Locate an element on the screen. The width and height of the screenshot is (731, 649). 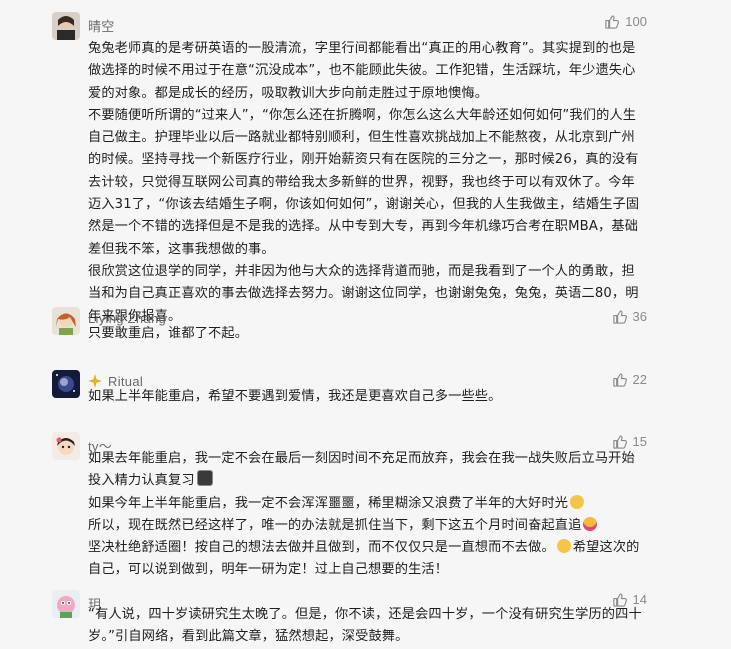
sad-face-emoji-icon is located at coordinates (577, 501).